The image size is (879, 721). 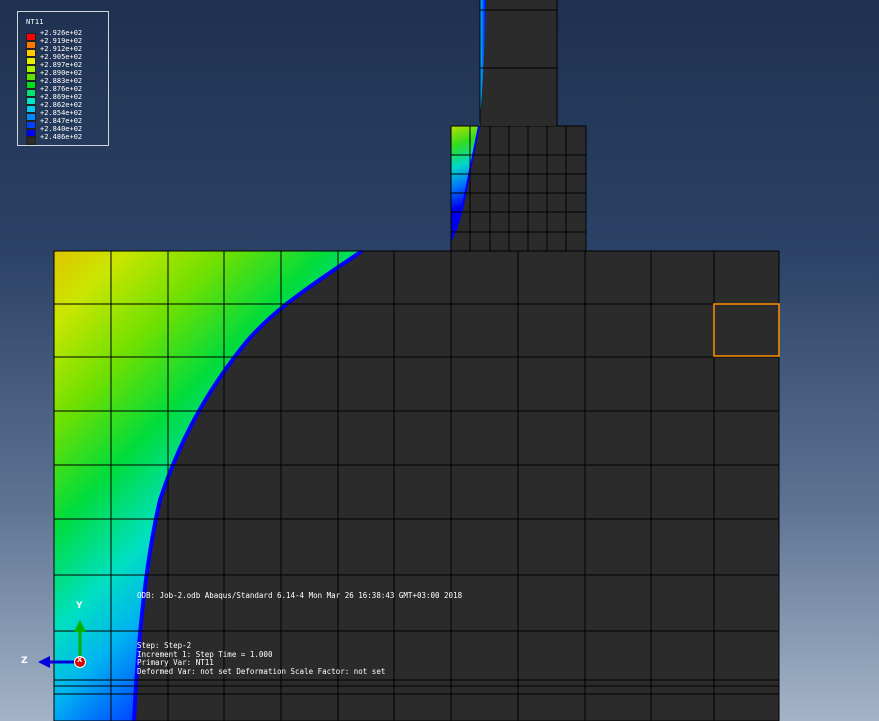 I want to click on legend-value: +2.840e+02, so click(x=61, y=129).